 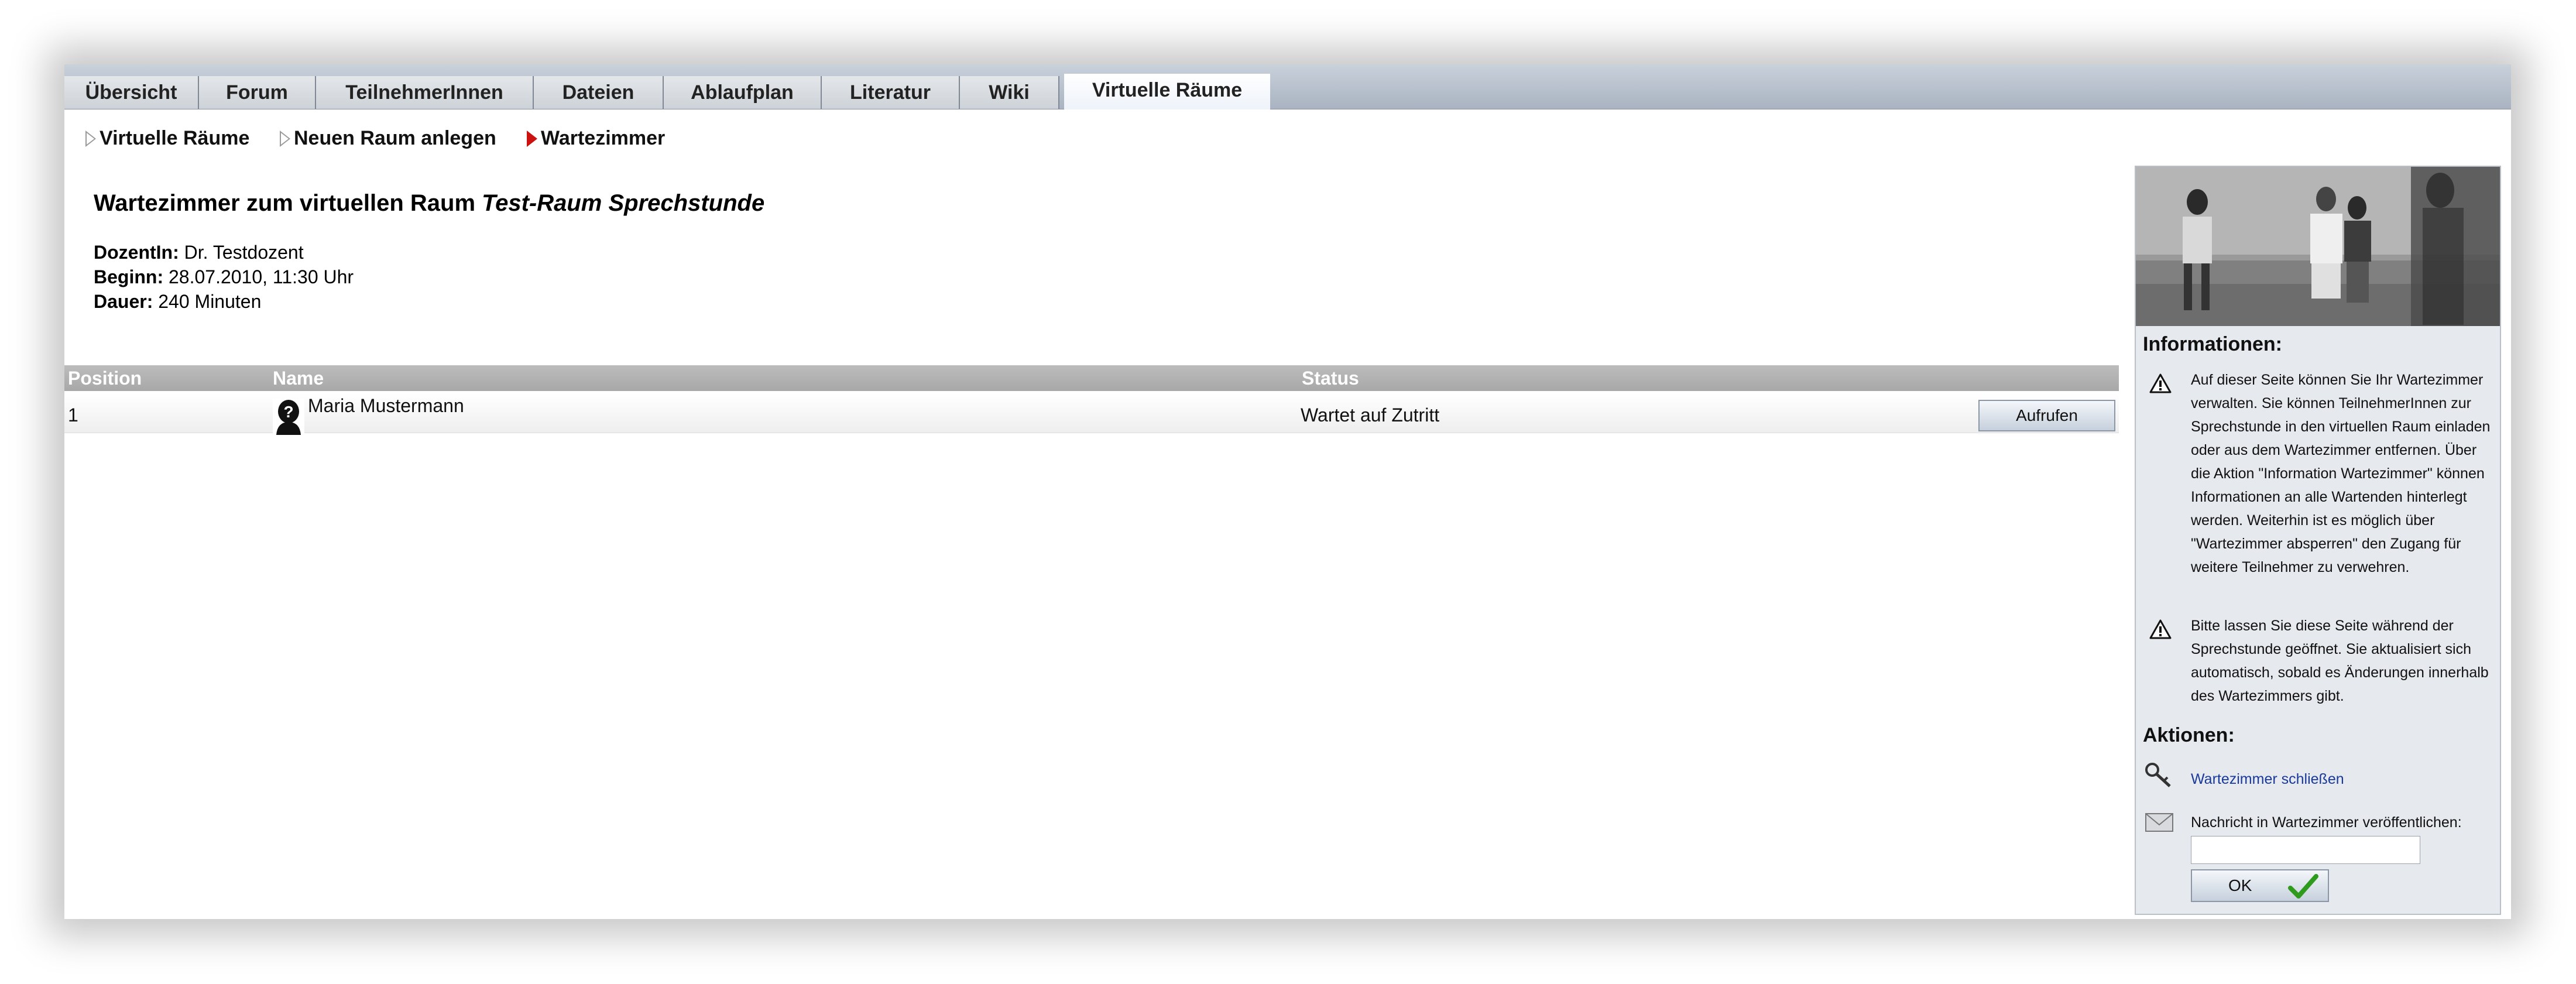 What do you see at coordinates (73, 415) in the screenshot?
I see `cell-position: 1` at bounding box center [73, 415].